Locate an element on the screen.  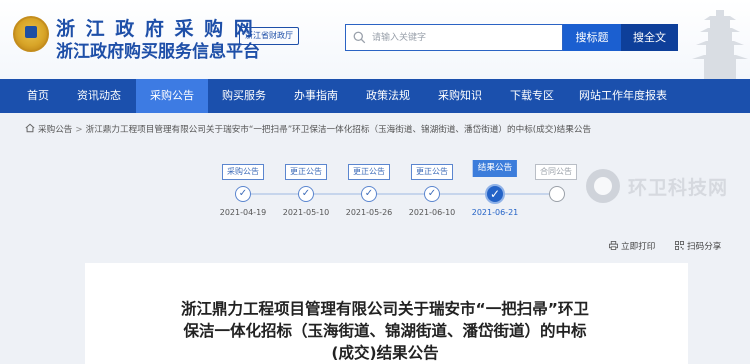
site-subtitle: 浙江政府购买服务信息平台 is located at coordinates (158, 52).